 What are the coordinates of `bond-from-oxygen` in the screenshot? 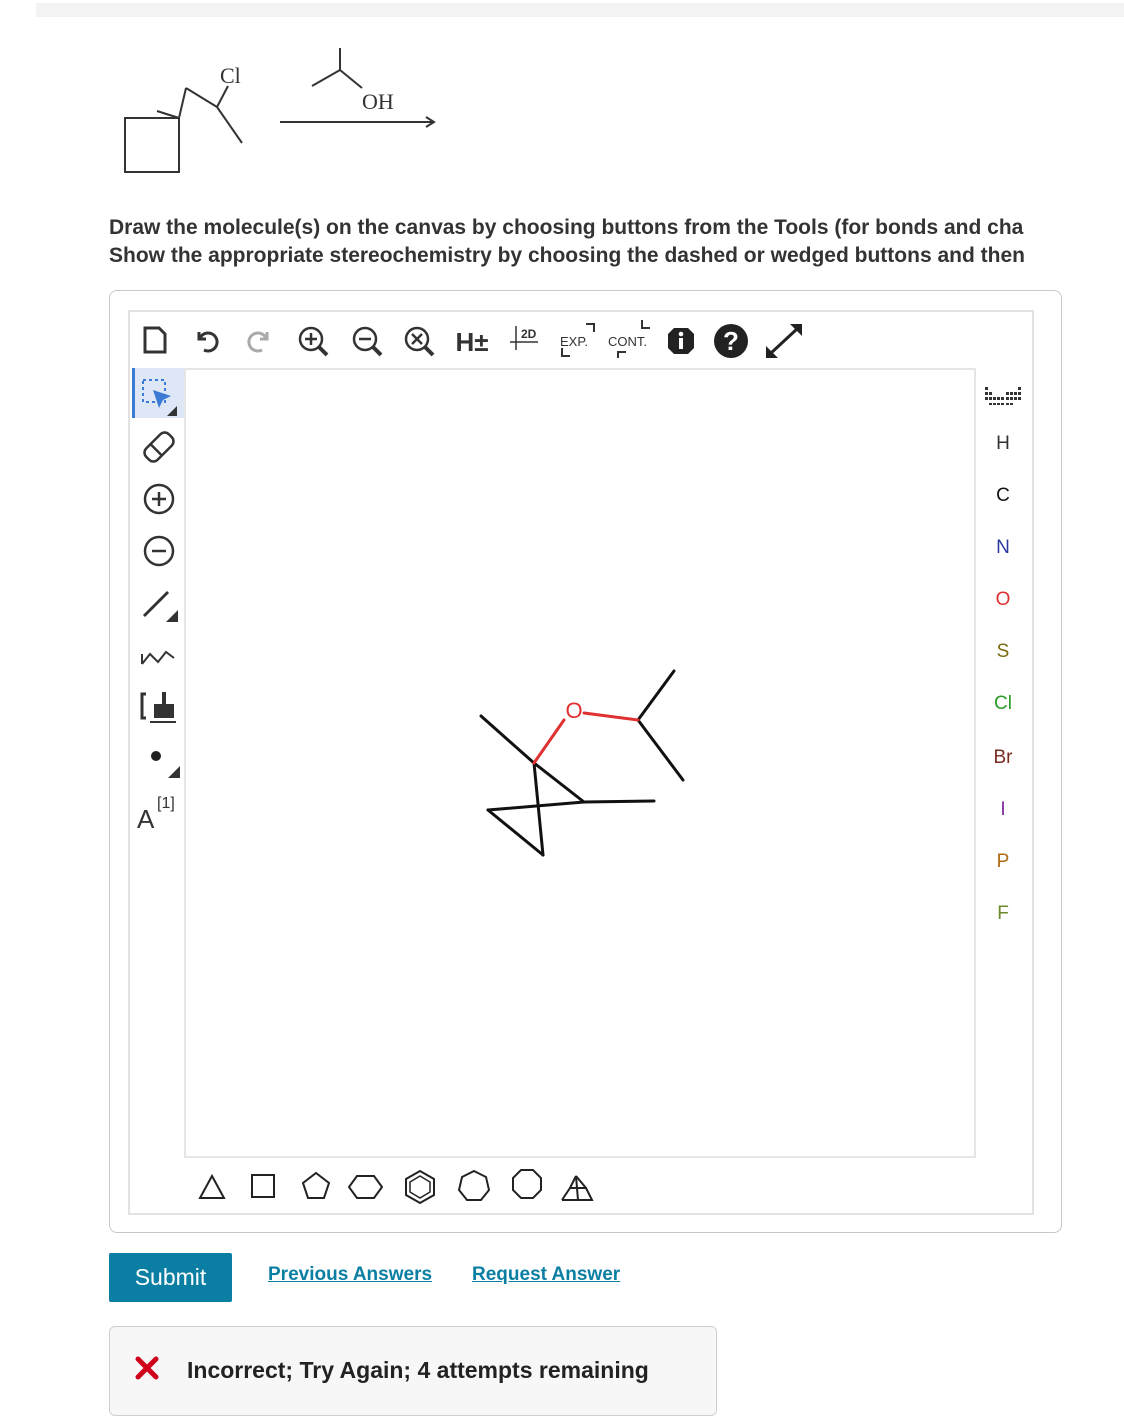 It's located at (611, 716).